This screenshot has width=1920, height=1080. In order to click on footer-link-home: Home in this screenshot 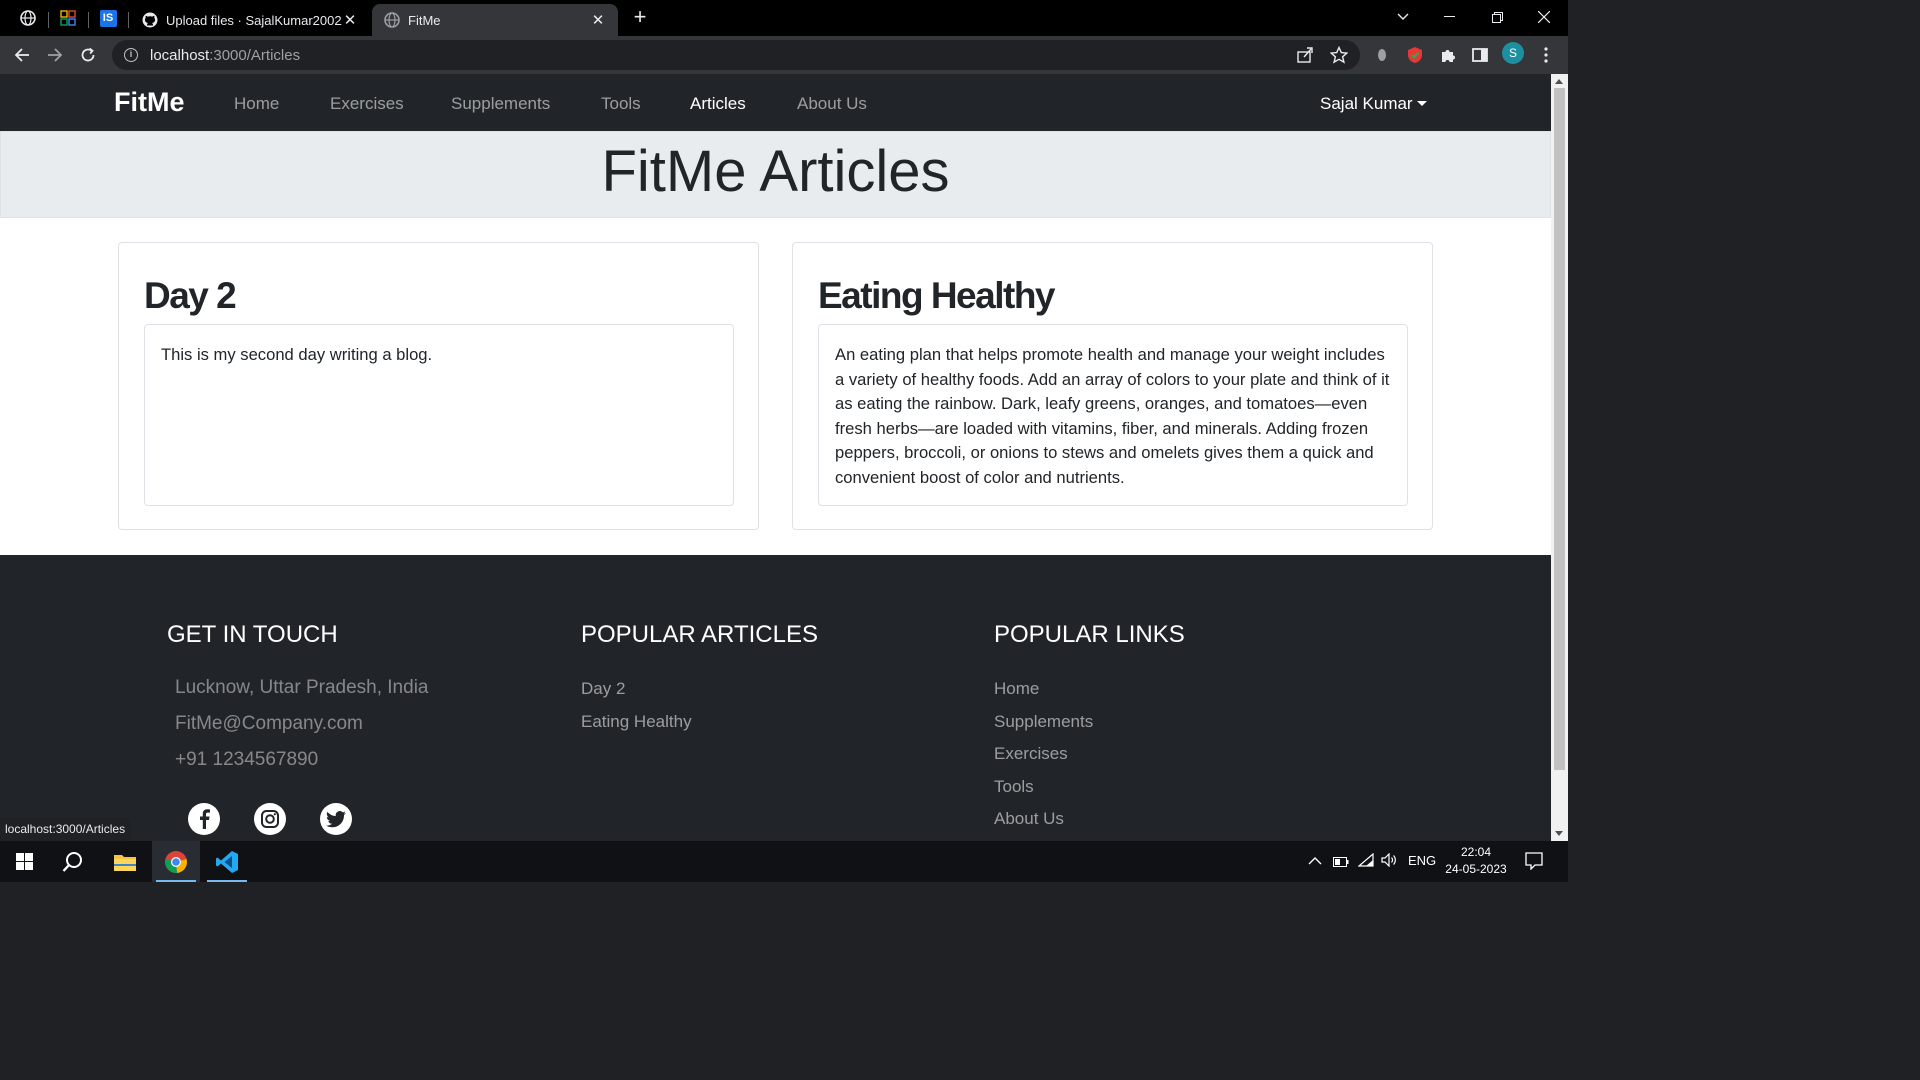, I will do `click(1016, 689)`.